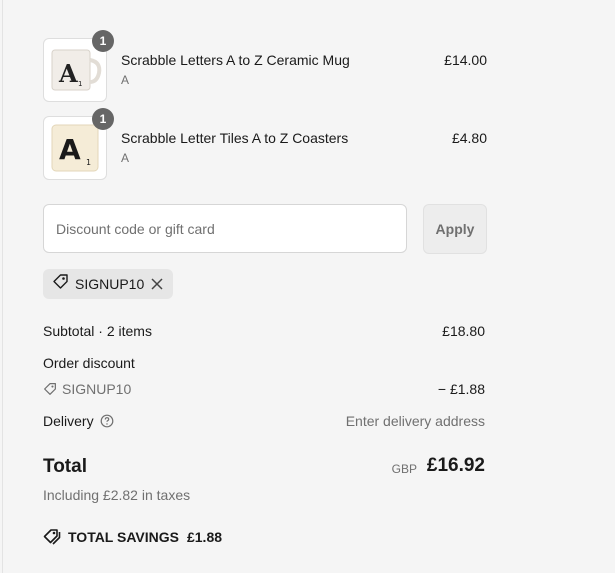  What do you see at coordinates (157, 284) in the screenshot?
I see `remove-discount-icon` at bounding box center [157, 284].